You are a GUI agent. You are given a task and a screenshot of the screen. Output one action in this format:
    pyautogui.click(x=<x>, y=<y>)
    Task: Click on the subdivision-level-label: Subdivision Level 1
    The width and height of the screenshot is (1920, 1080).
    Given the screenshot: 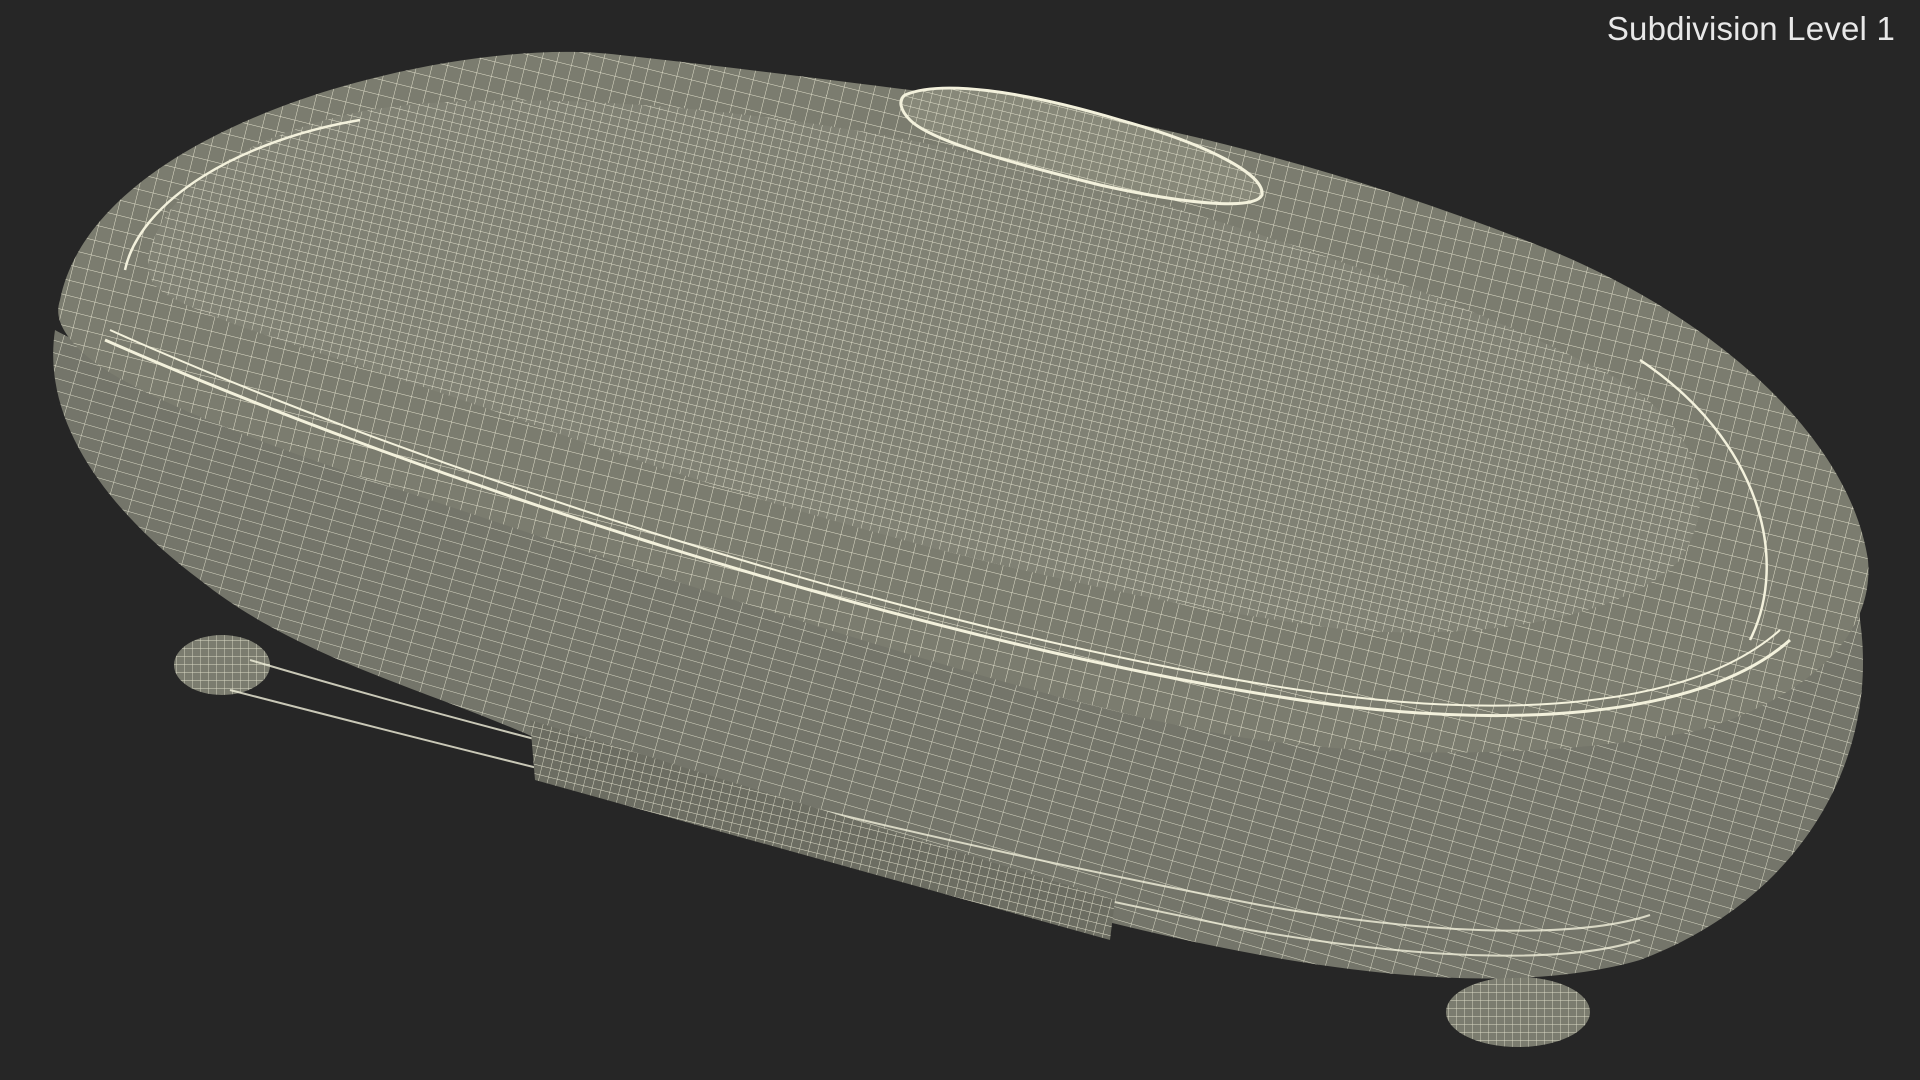 What is the action you would take?
    pyautogui.click(x=1750, y=28)
    